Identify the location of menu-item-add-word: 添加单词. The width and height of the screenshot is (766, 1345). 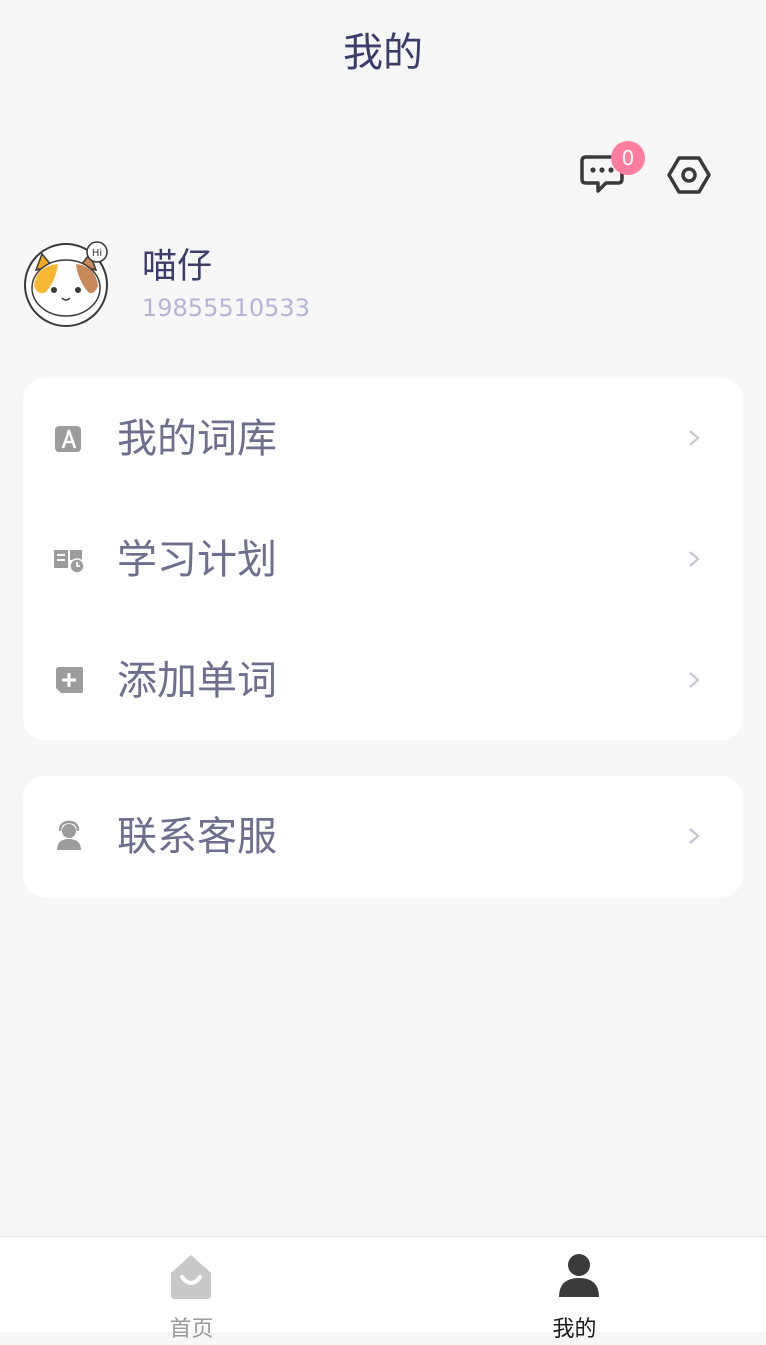
(383, 680).